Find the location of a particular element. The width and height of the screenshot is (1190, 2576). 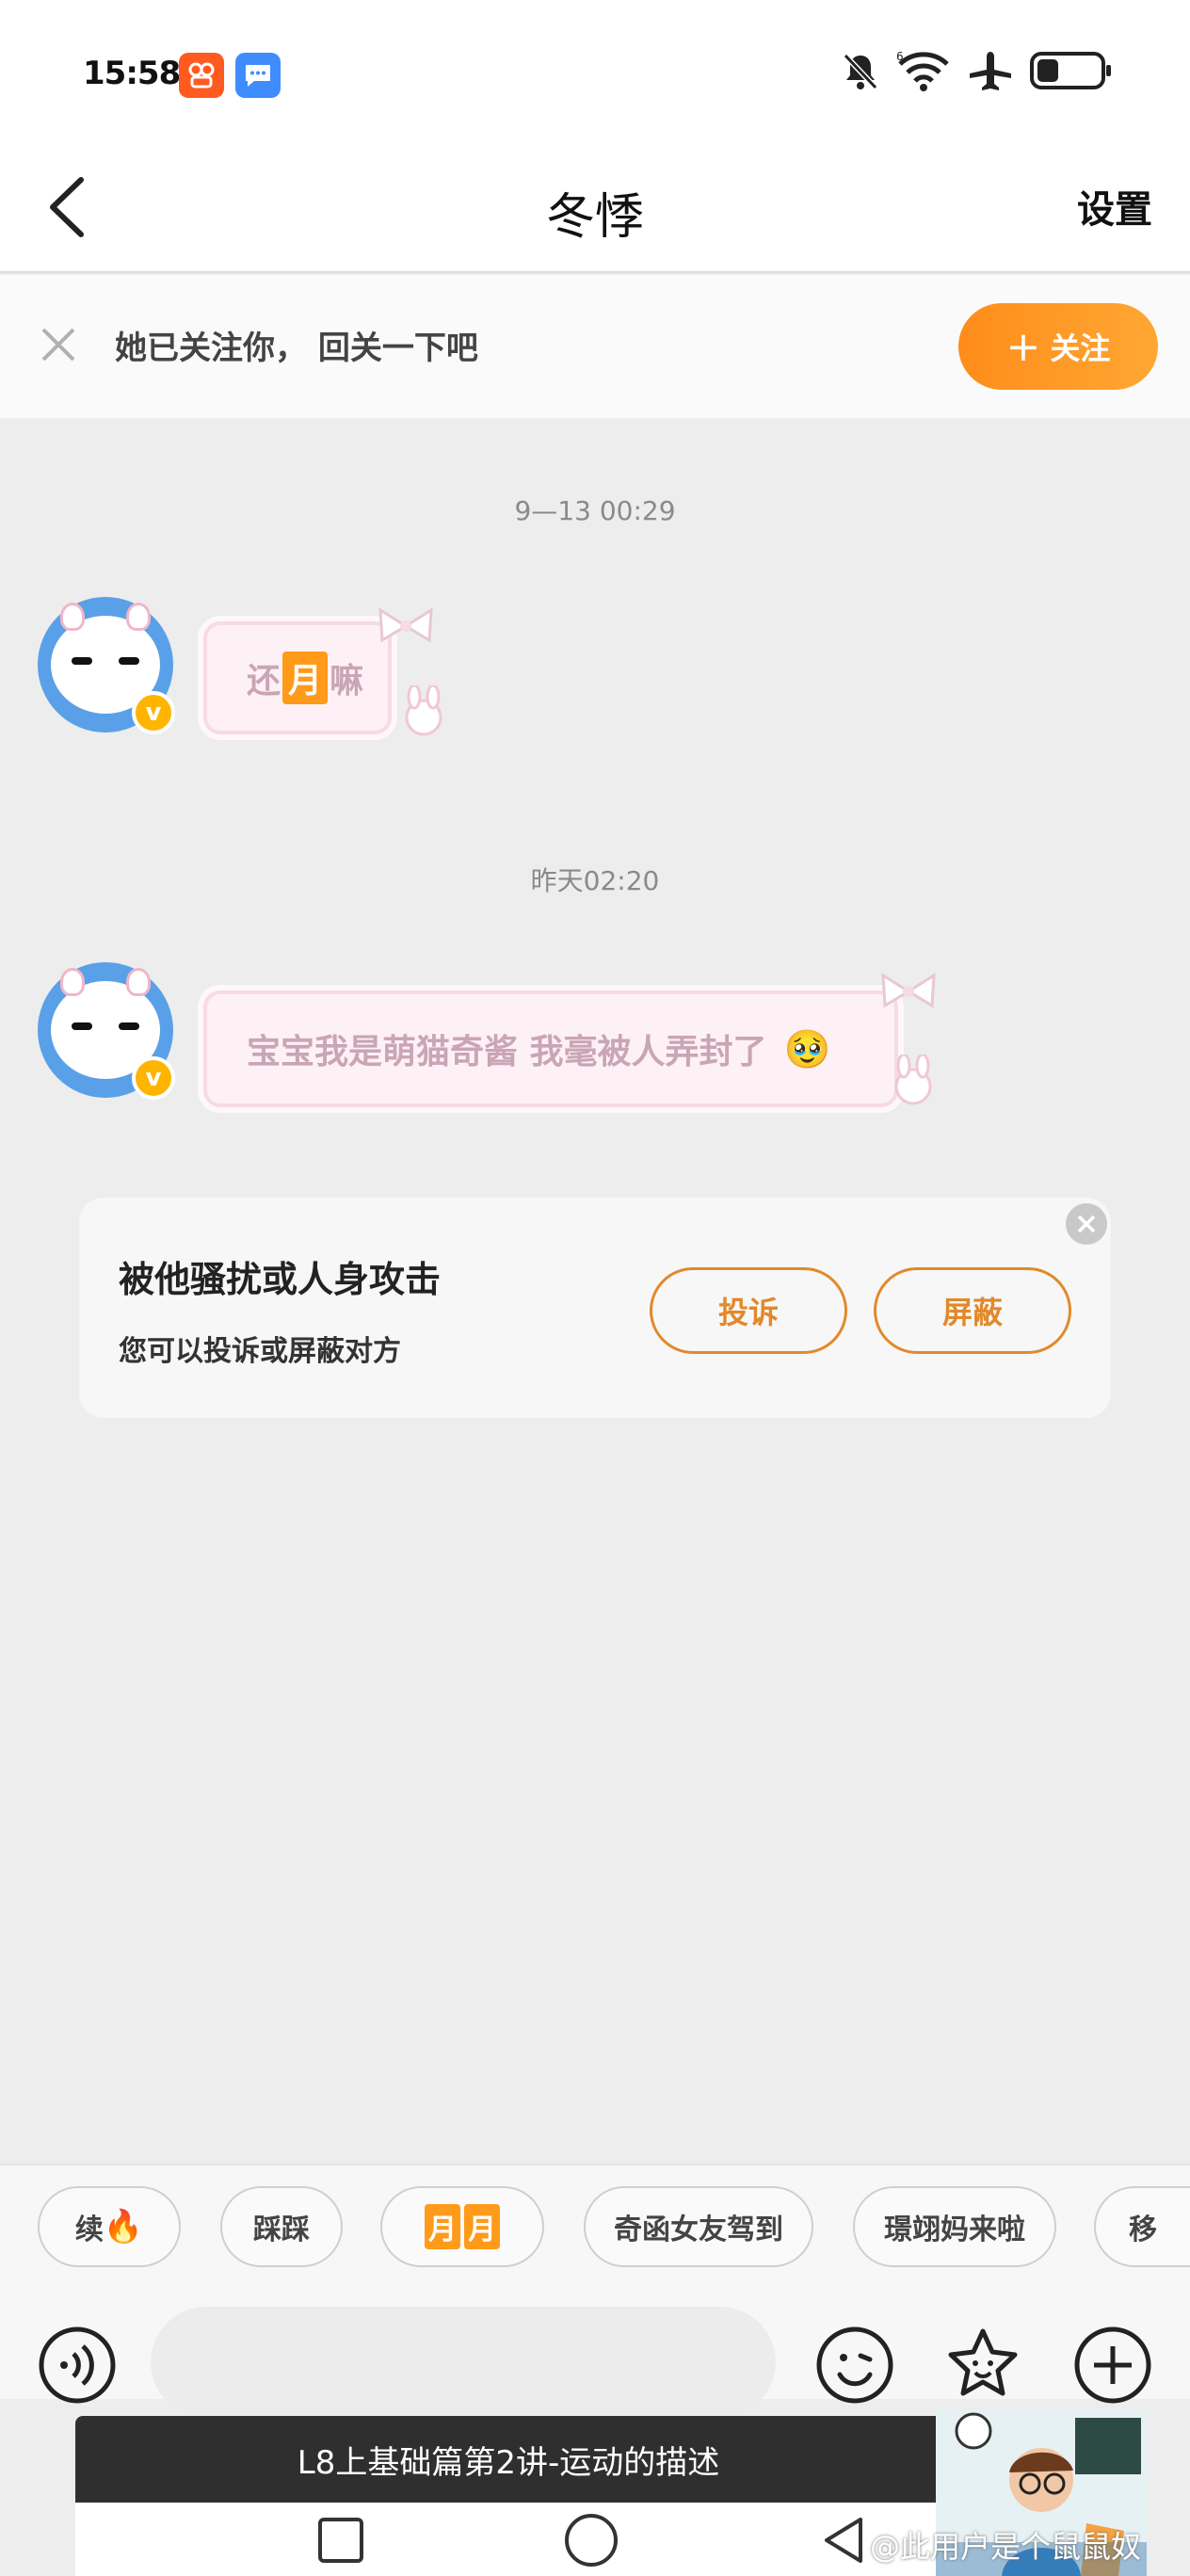

pleading-face-emoji: 🥹 is located at coordinates (807, 1049).